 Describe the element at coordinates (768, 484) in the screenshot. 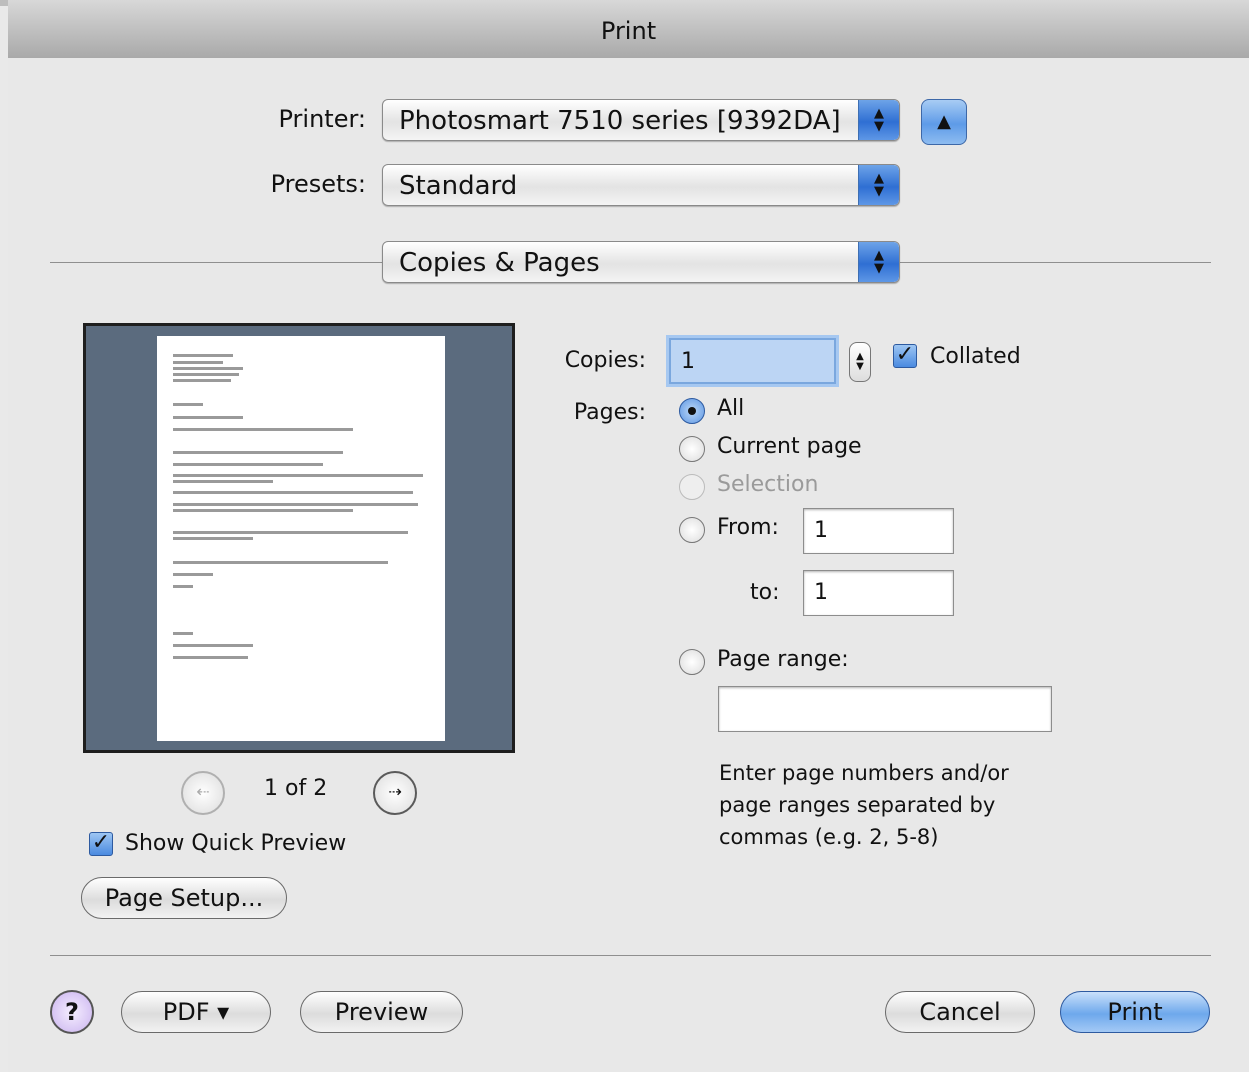

I see `radio-selection-label: Selection` at that location.